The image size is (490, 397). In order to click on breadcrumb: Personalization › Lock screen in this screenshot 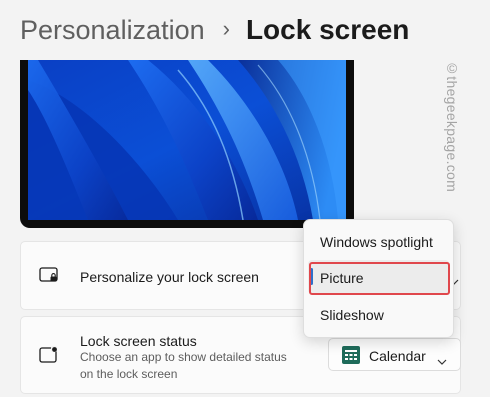, I will do `click(214, 30)`.